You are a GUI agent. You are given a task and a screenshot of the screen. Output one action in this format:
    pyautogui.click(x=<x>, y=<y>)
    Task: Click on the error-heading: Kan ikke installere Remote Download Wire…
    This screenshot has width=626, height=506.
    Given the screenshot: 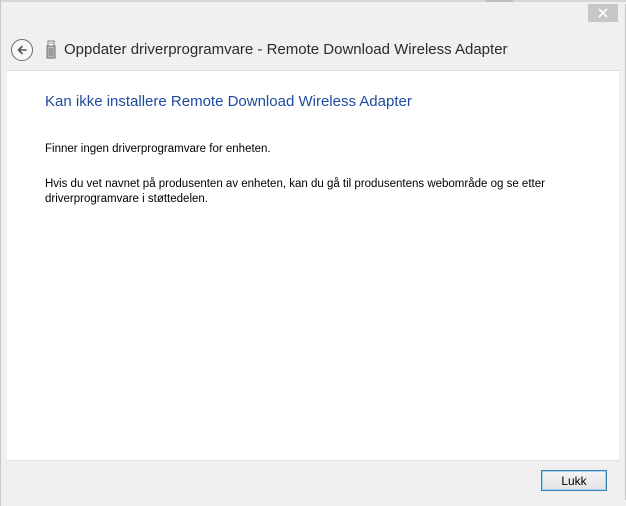 What is the action you would take?
    pyautogui.click(x=228, y=101)
    